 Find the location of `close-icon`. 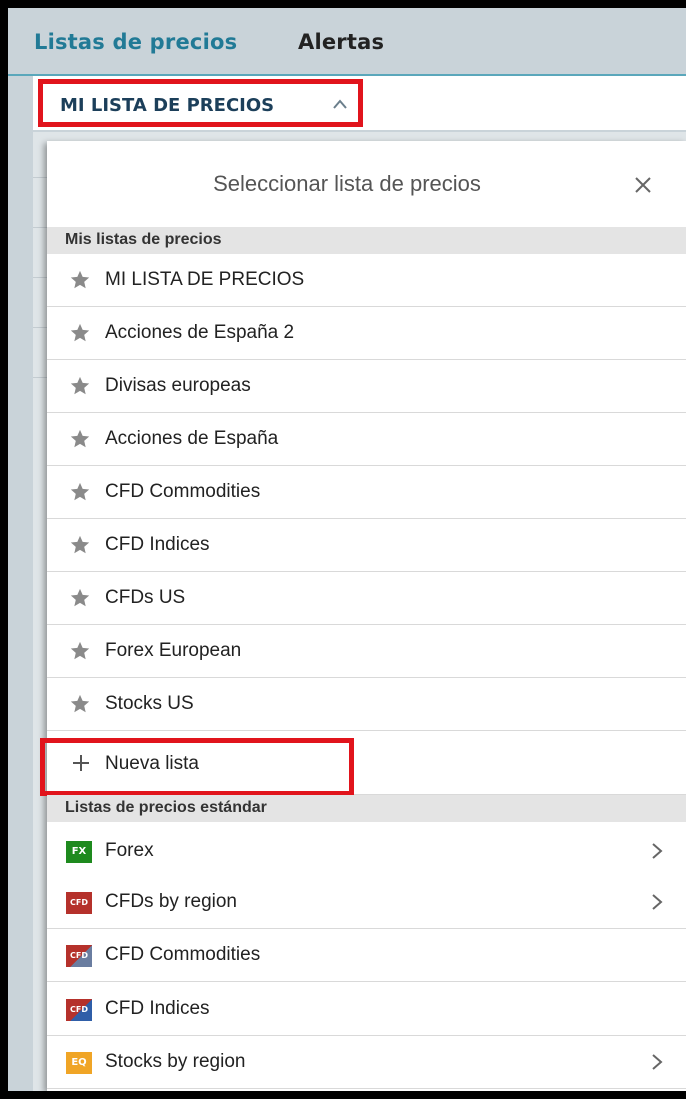

close-icon is located at coordinates (643, 185).